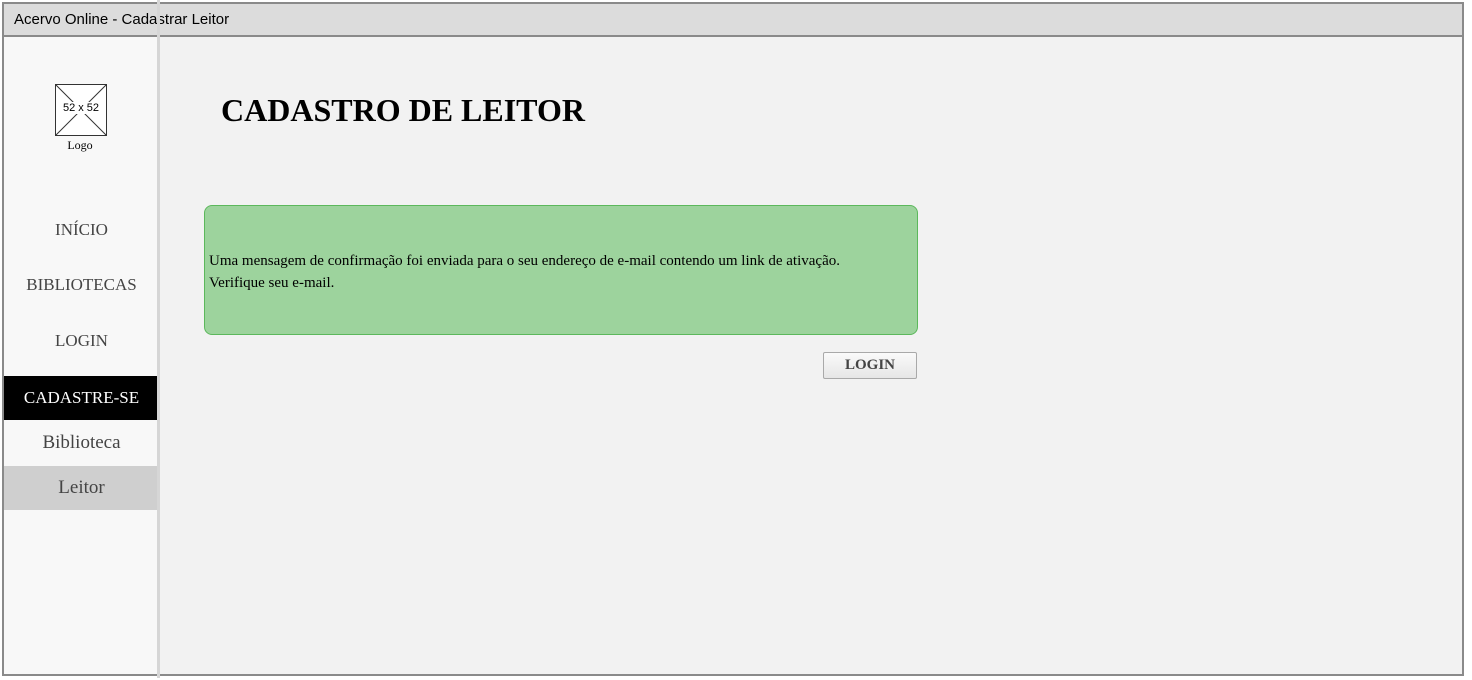 The height and width of the screenshot is (680, 1472). I want to click on page-title: CADASTRO DE LEITOR, so click(403, 110).